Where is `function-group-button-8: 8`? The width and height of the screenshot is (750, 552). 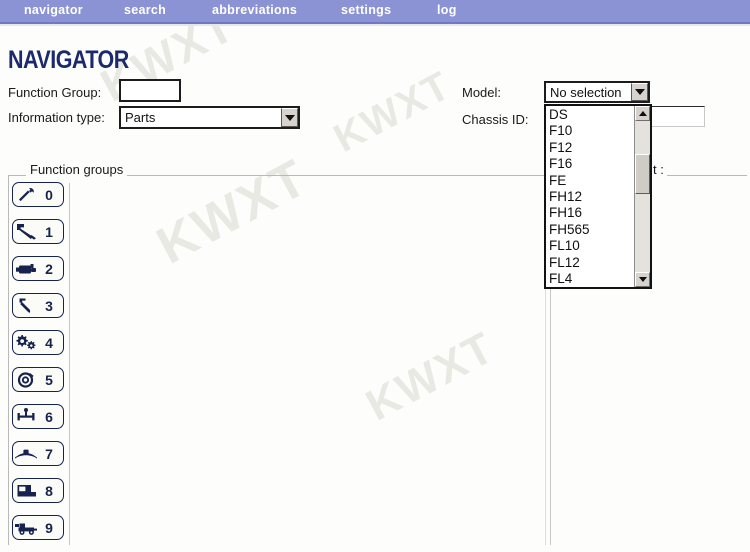 function-group-button-8: 8 is located at coordinates (38, 490).